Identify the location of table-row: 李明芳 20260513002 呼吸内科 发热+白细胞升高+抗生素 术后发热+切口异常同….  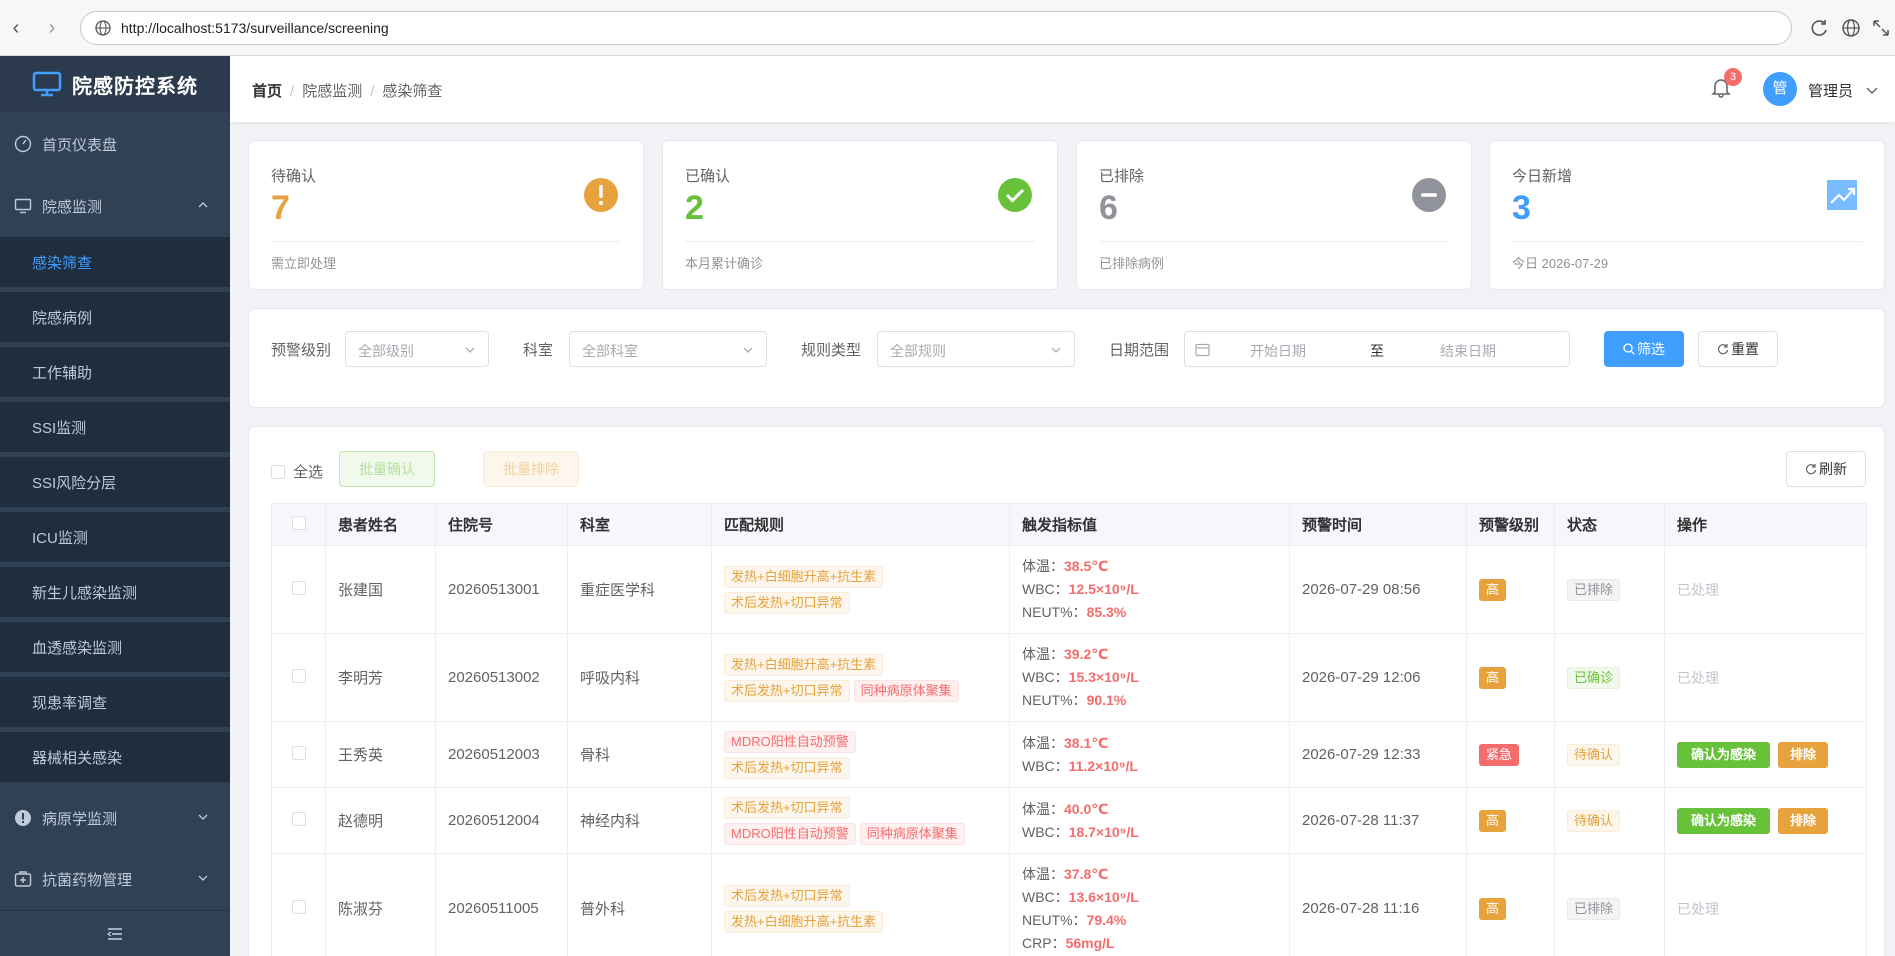
(1069, 677).